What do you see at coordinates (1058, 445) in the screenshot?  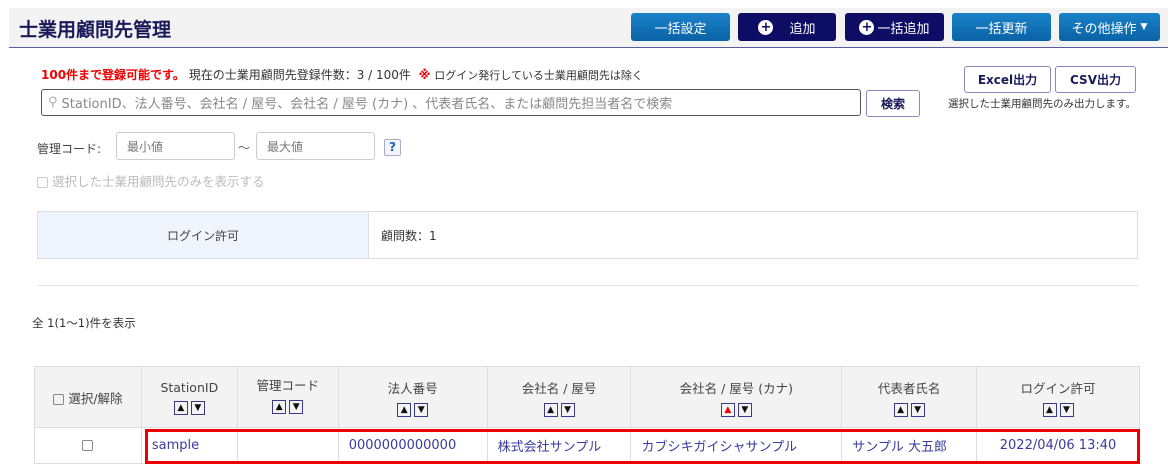 I see `login-permission-link: 2022/04/06 13:40` at bounding box center [1058, 445].